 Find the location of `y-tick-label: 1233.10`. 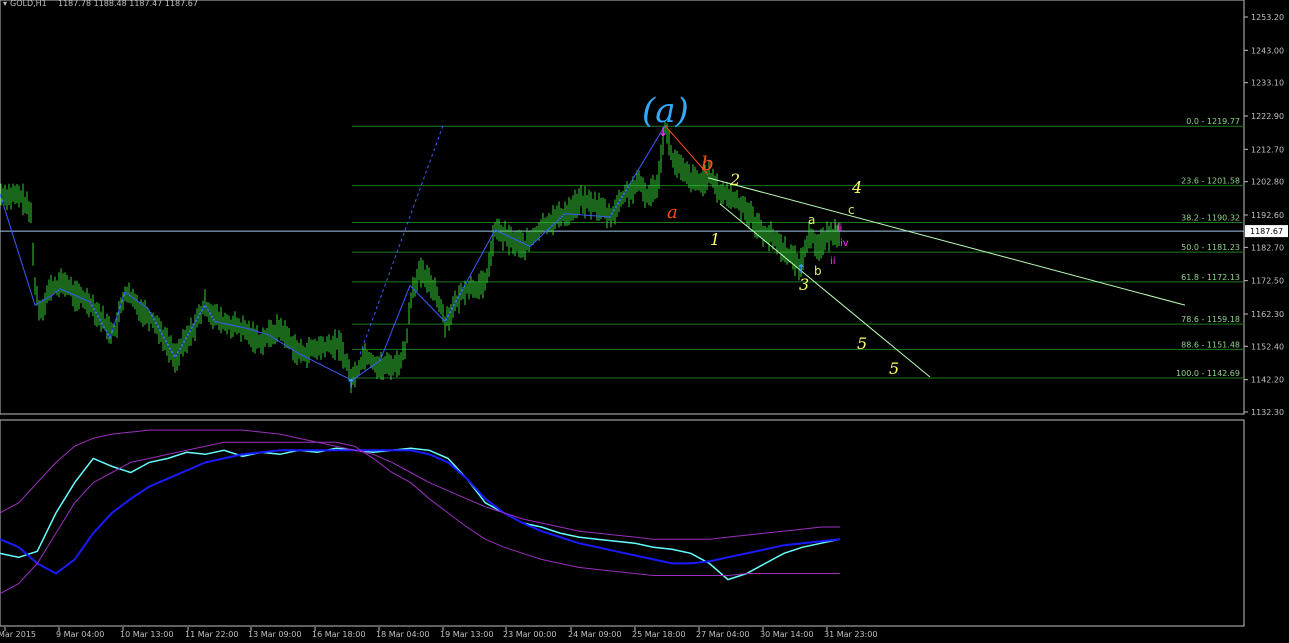

y-tick-label: 1233.10 is located at coordinates (1267, 83).